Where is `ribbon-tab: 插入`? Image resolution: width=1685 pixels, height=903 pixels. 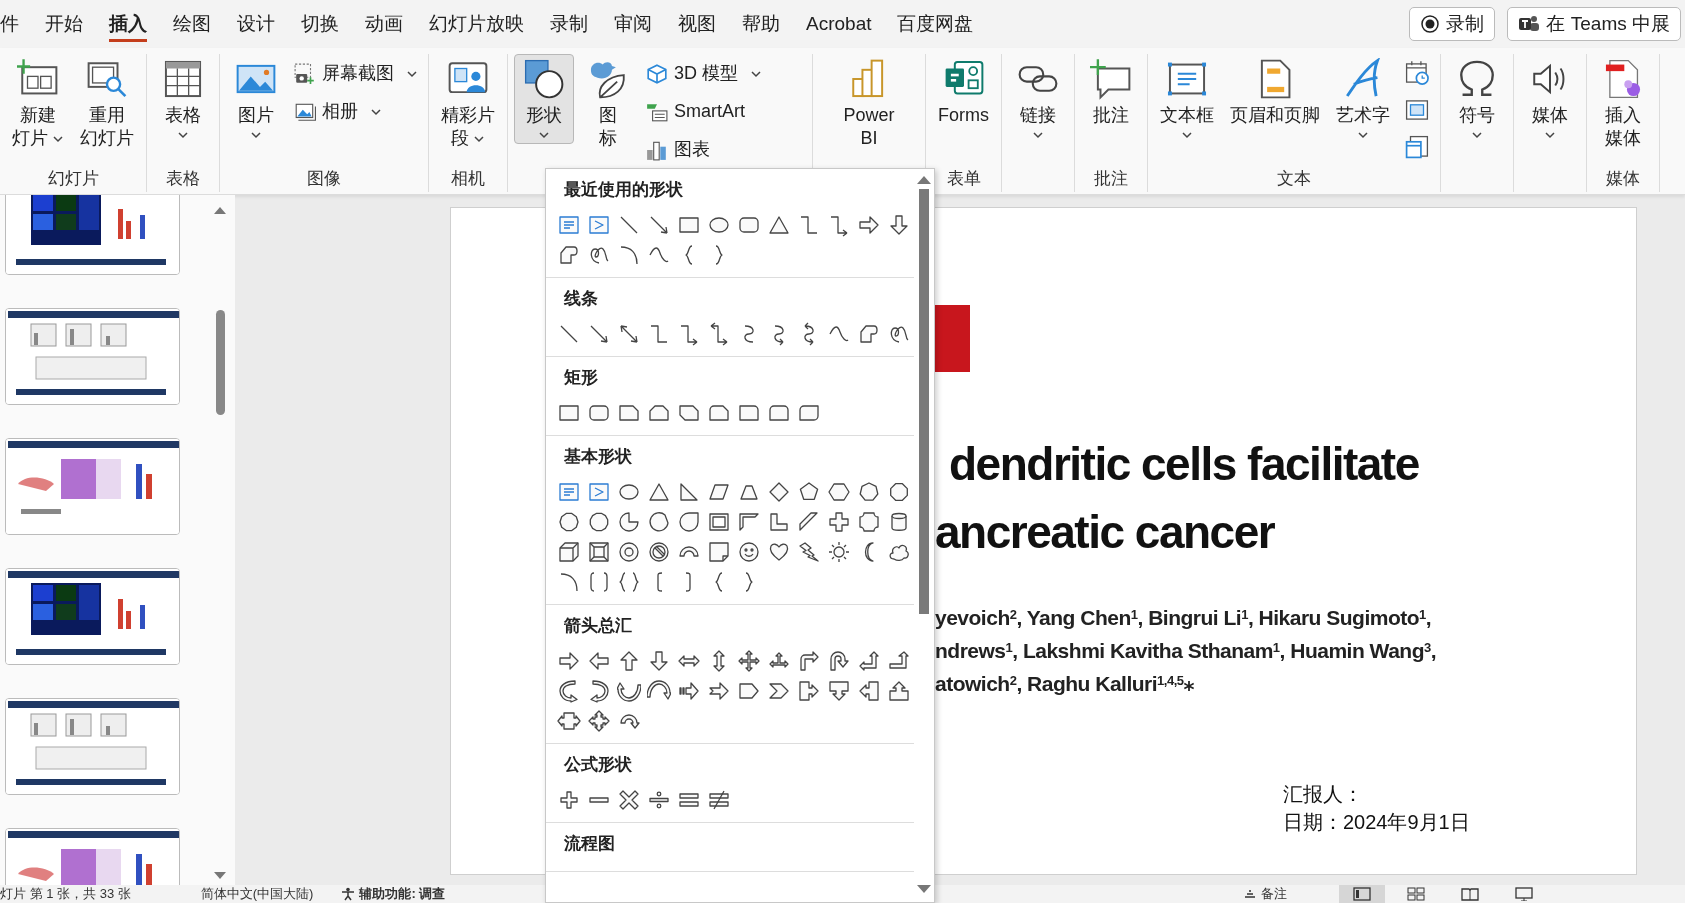 ribbon-tab: 插入 is located at coordinates (128, 24).